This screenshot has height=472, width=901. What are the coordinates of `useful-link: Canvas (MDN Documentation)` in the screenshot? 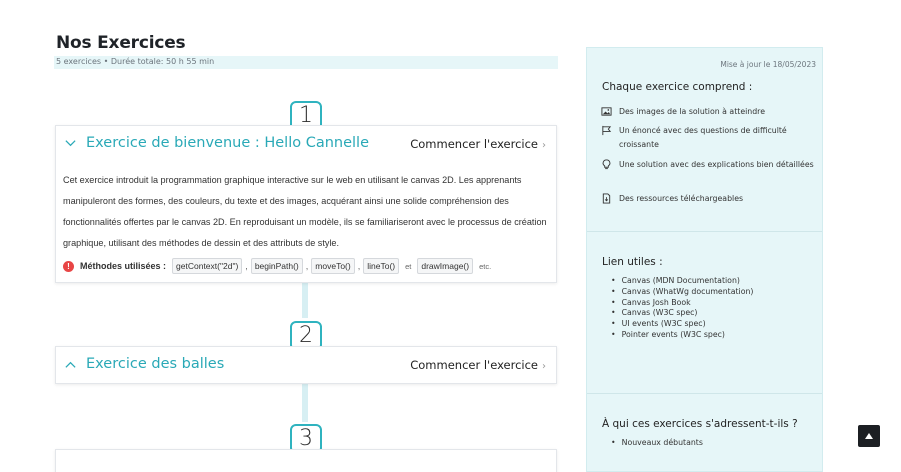 It's located at (682, 281).